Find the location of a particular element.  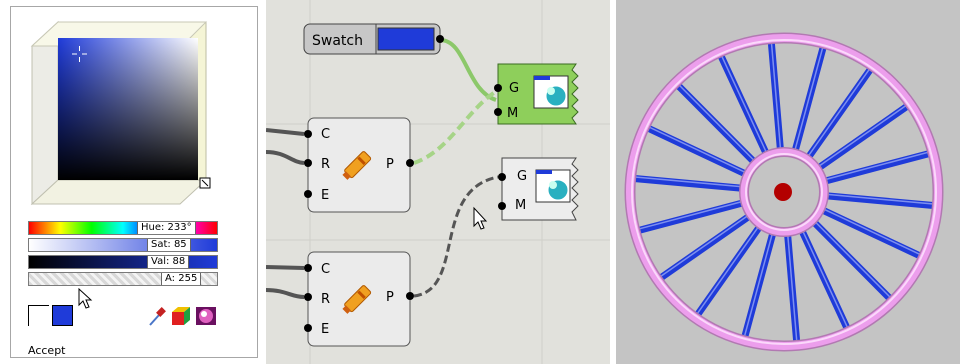

color-cube-icon is located at coordinates (181, 316).